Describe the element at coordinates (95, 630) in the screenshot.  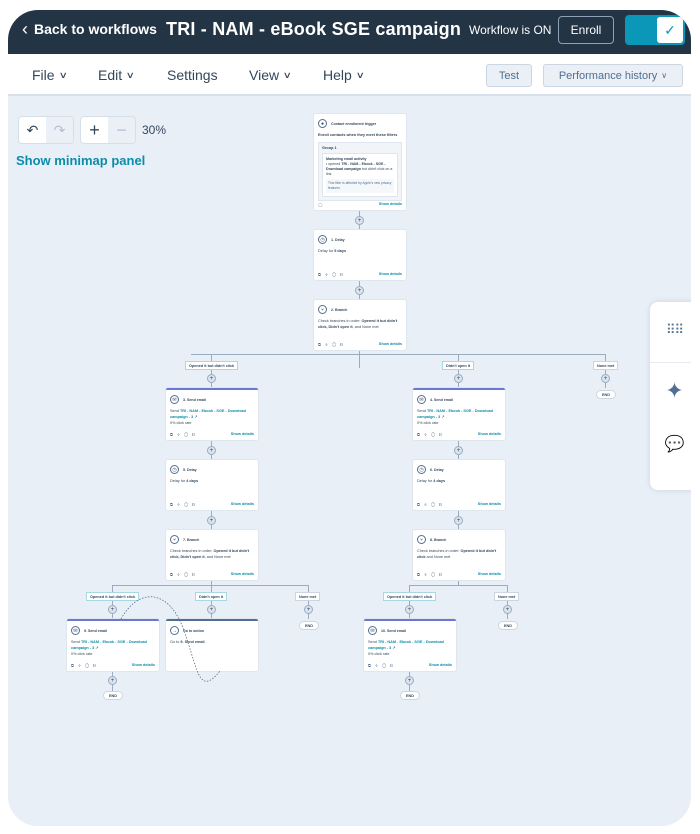
I see `card-label: 9. Send email` at that location.